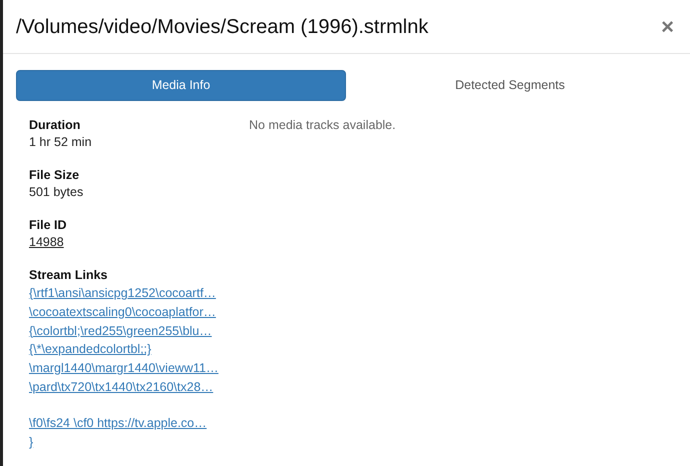 Image resolution: width=690 pixels, height=466 pixels. Describe the element at coordinates (55, 125) in the screenshot. I see `field-label: Duration` at that location.